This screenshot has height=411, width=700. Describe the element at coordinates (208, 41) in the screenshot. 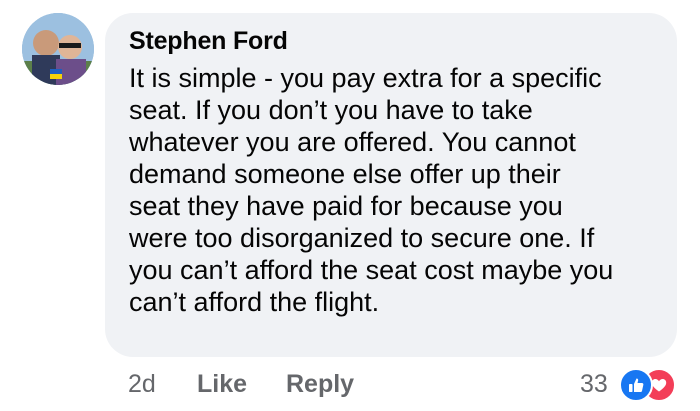

I see `author-name: Stephen Ford` at that location.